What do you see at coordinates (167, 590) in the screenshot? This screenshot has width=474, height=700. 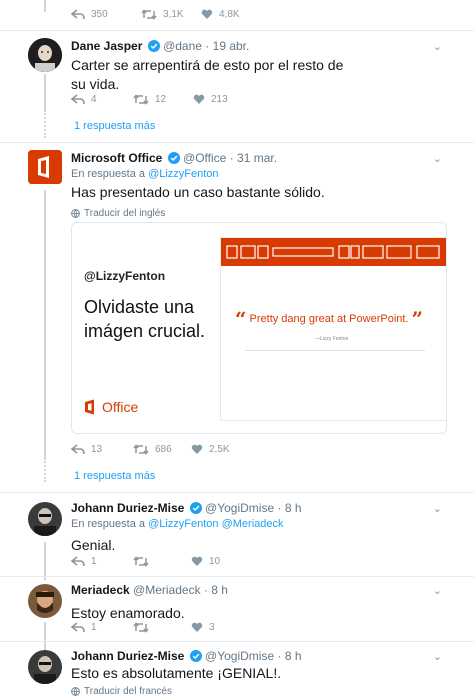 I see `author-handle: @Meriadeck` at bounding box center [167, 590].